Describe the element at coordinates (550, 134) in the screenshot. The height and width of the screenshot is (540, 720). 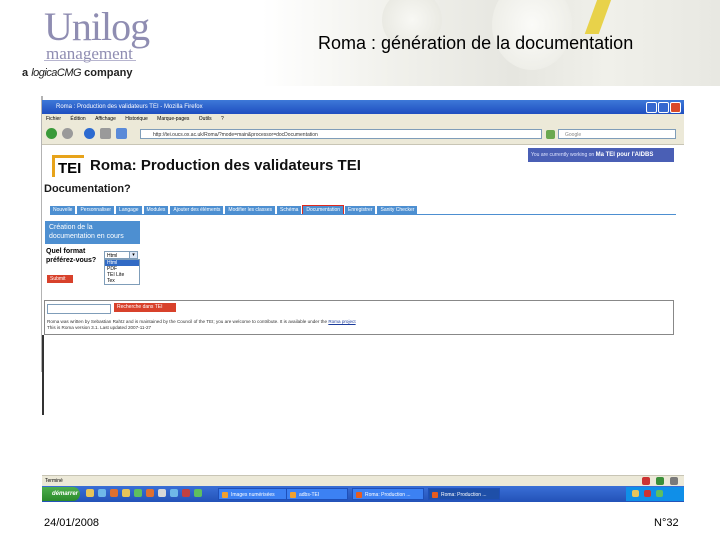
I see `go-icon` at that location.